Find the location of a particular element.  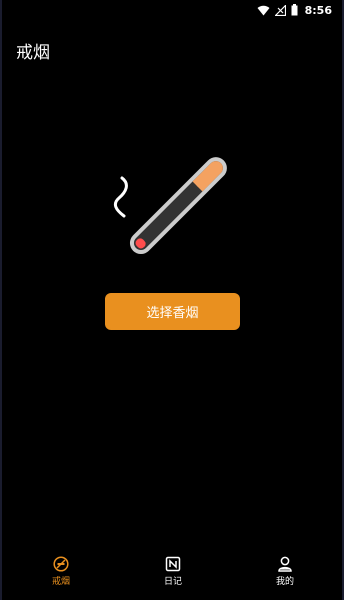

diary-icon is located at coordinates (173, 564).